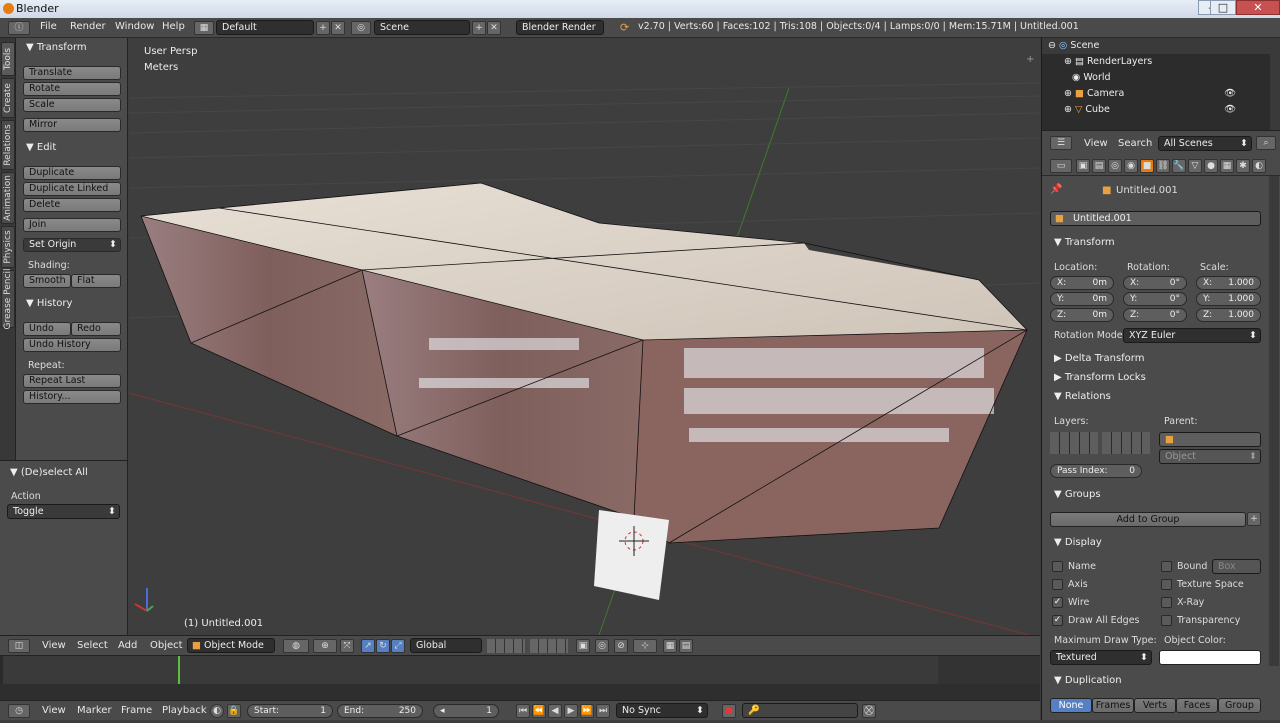 Image resolution: width=1280 pixels, height=723 pixels. Describe the element at coordinates (1071, 705) in the screenshot. I see `dup-none-button: None` at that location.